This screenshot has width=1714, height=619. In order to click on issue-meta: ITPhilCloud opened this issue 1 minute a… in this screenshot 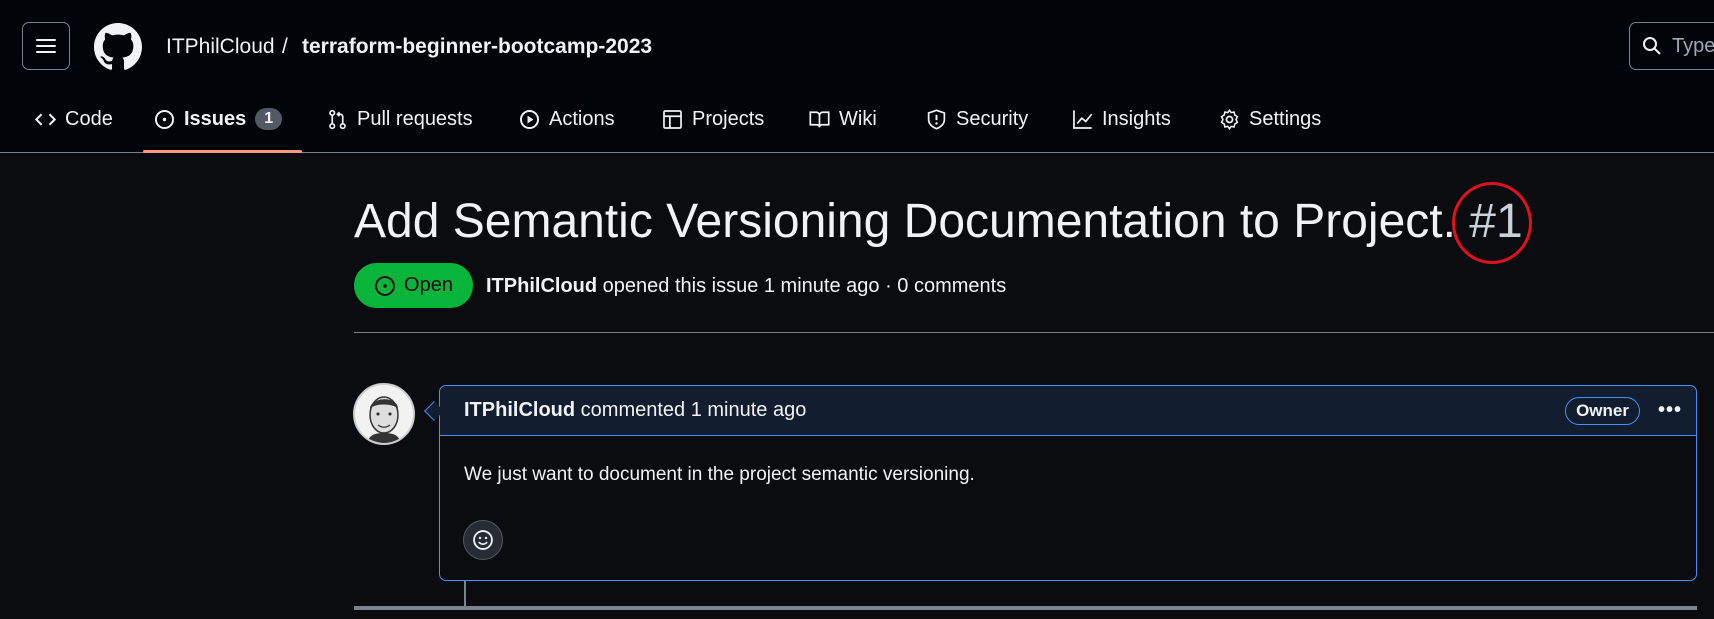, I will do `click(746, 286)`.